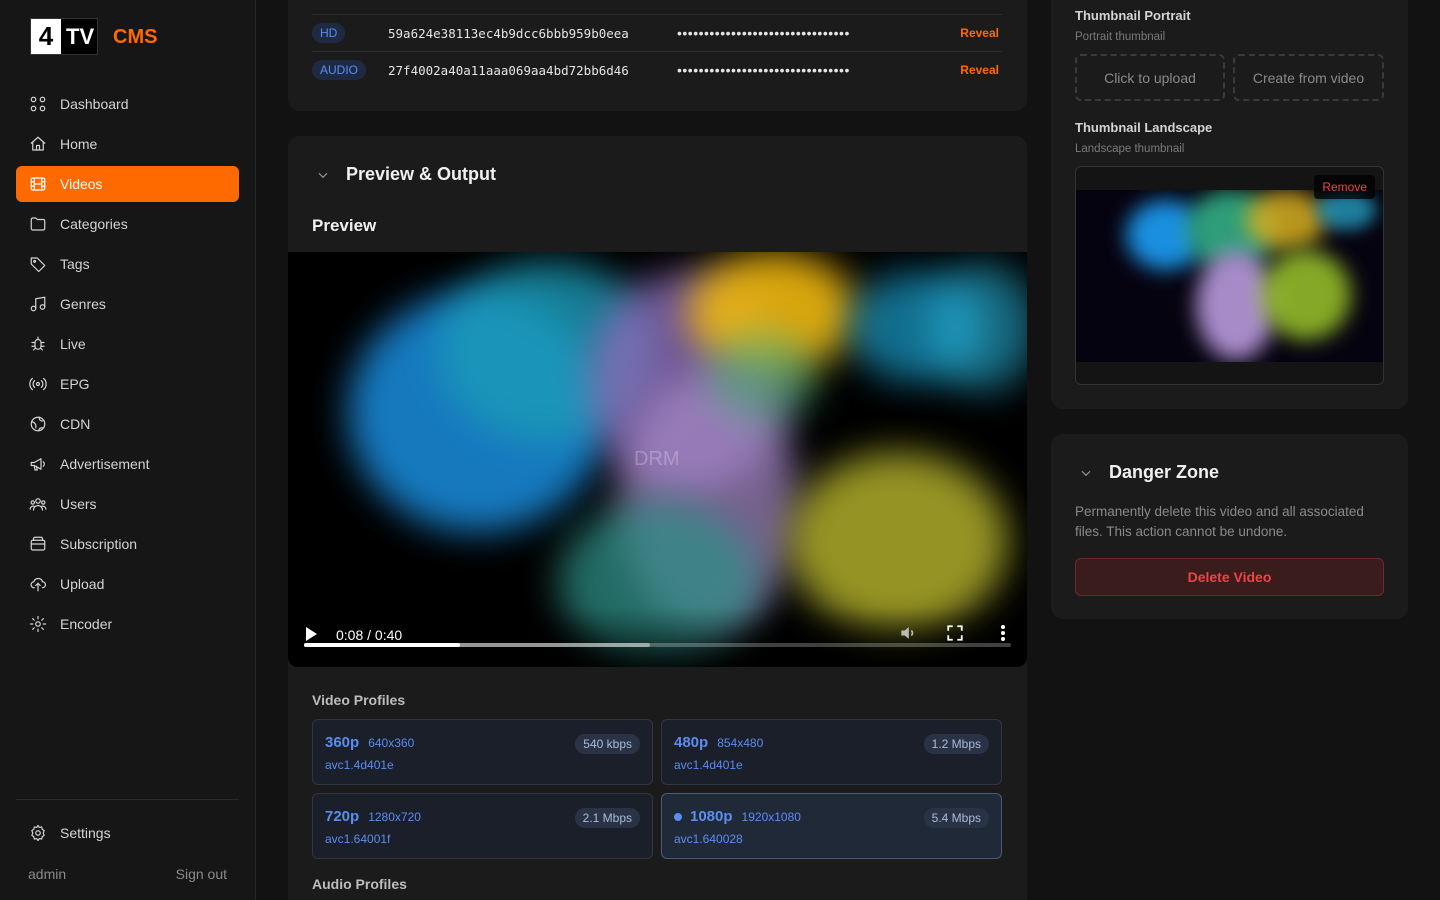 The width and height of the screenshot is (1440, 900). I want to click on video-profile-card: 360p 640x360 avc1.4d401e 540 kbps, so click(482, 752).